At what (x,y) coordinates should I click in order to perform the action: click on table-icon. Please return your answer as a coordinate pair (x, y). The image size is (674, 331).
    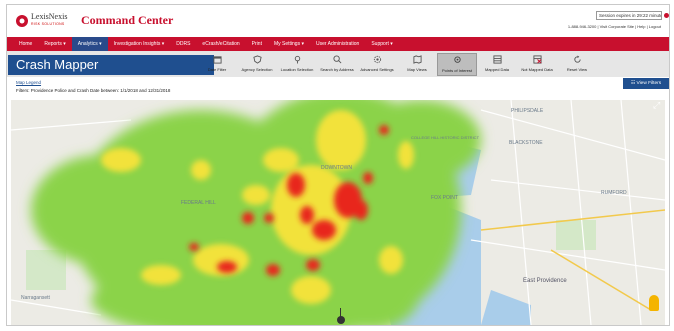
    Looking at the image, I should click on (497, 59).